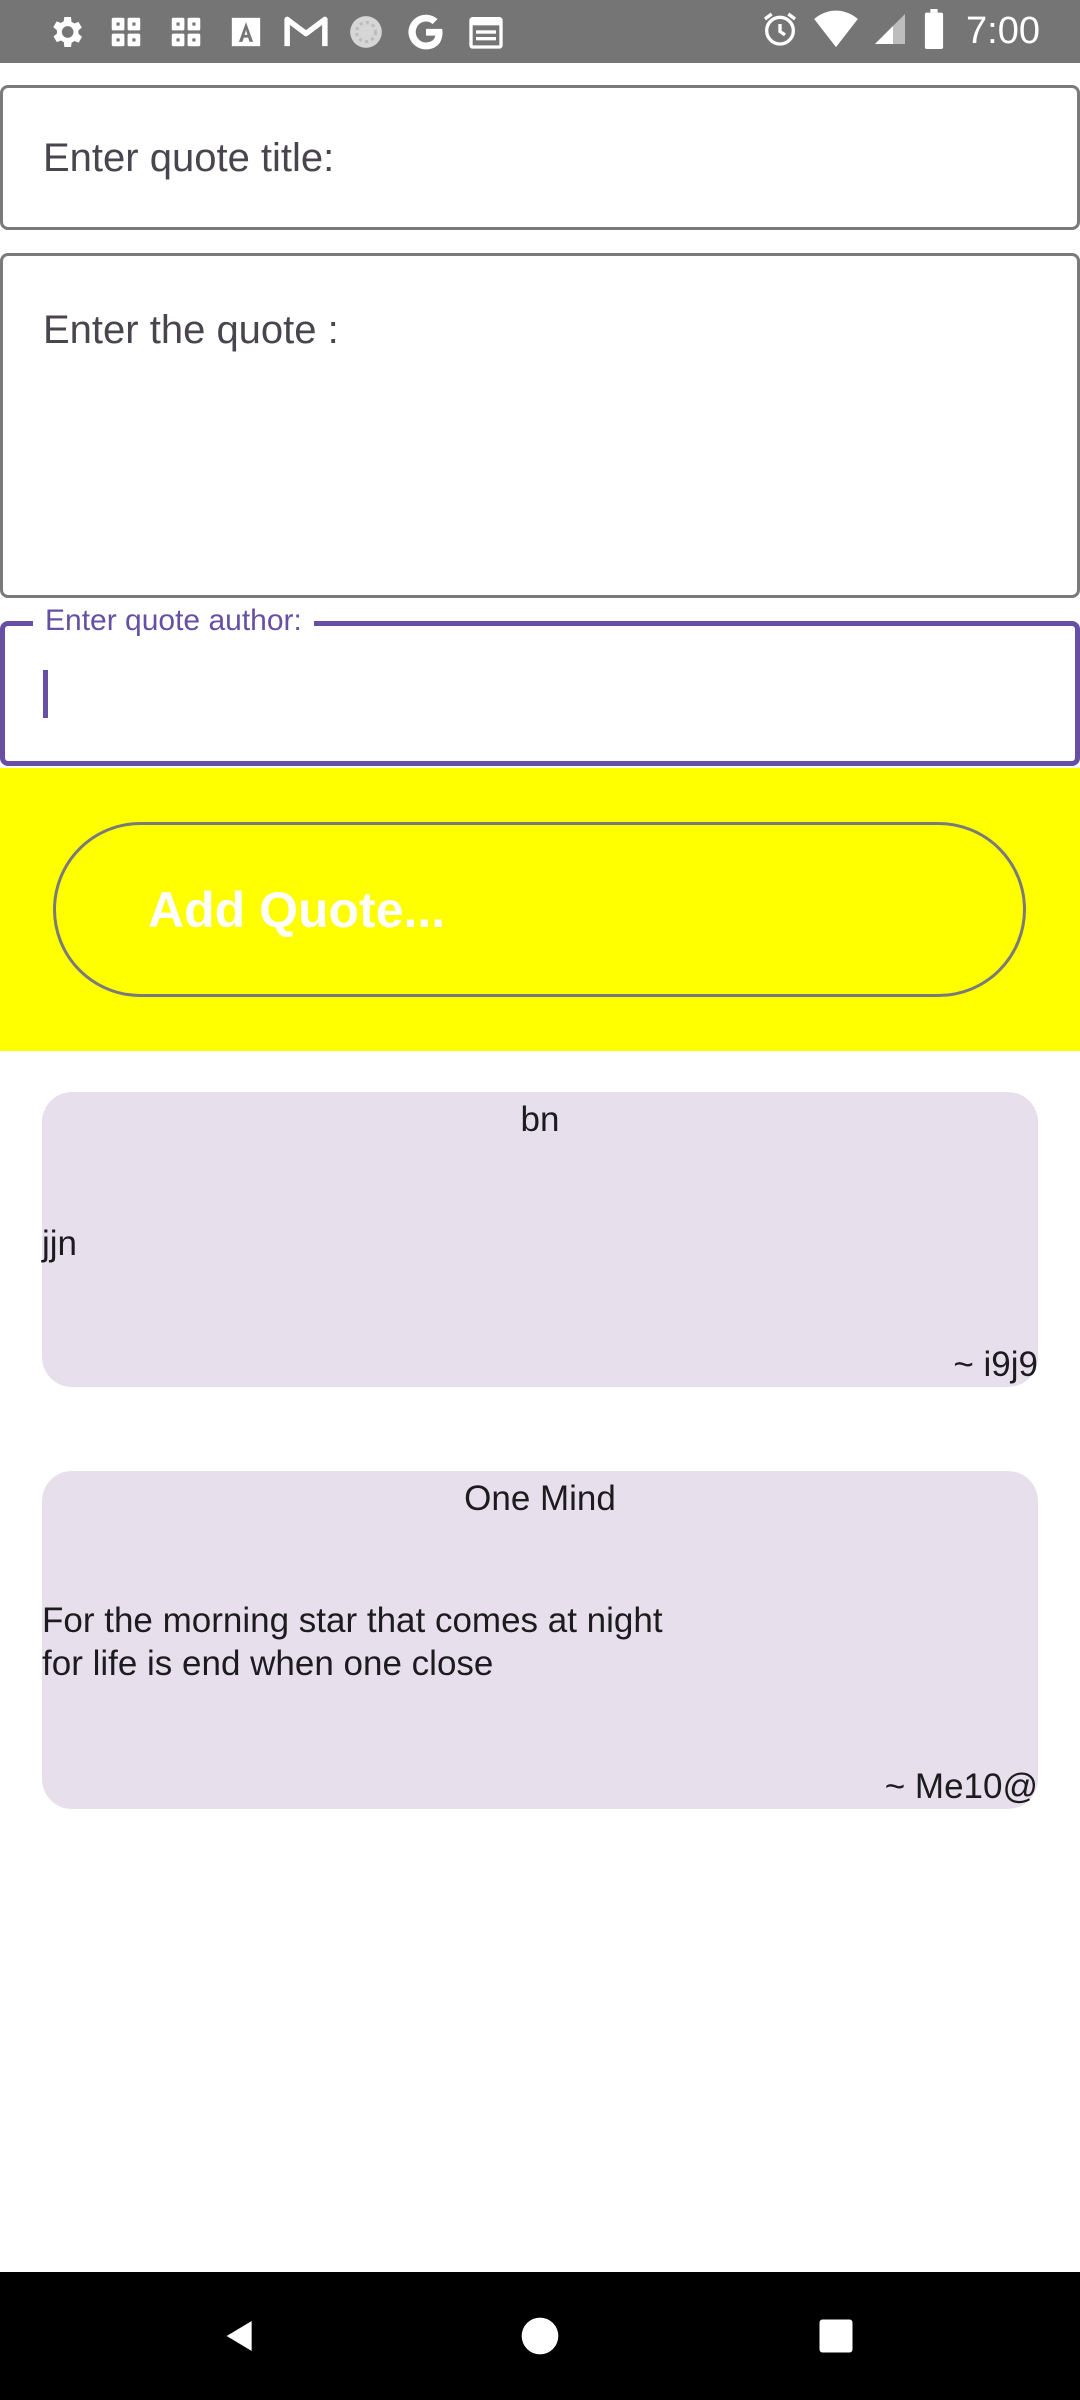 The width and height of the screenshot is (1080, 2400). I want to click on navigation-bar, so click(540, 2336).